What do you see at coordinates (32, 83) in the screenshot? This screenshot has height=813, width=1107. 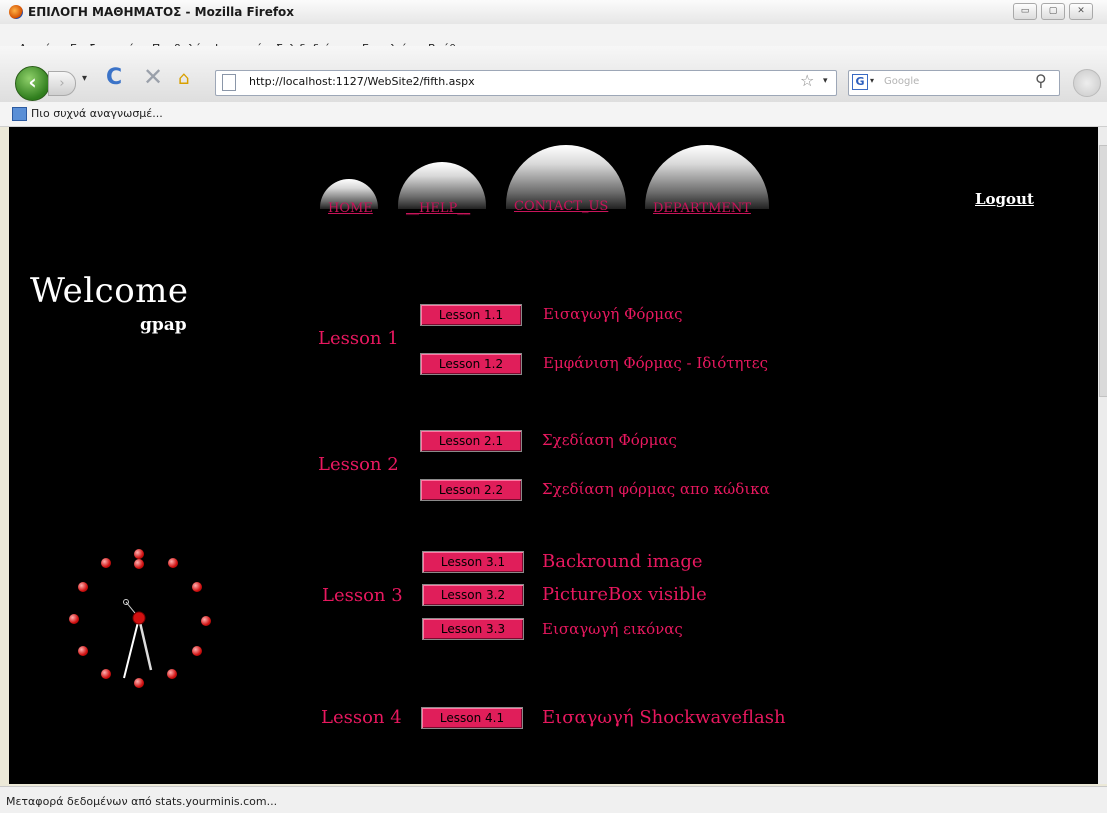 I see `back-button: ‹` at bounding box center [32, 83].